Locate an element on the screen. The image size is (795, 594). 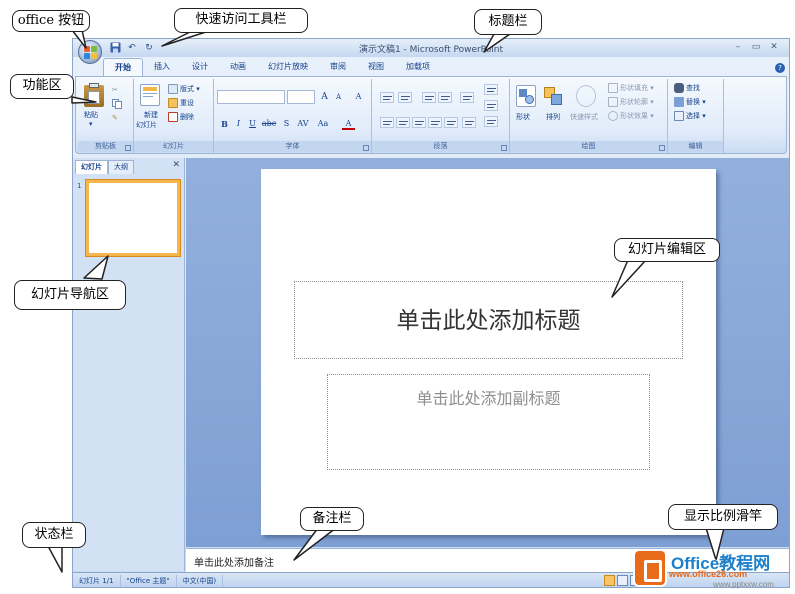
maximize-button: ▭ is located at coordinates (756, 47).